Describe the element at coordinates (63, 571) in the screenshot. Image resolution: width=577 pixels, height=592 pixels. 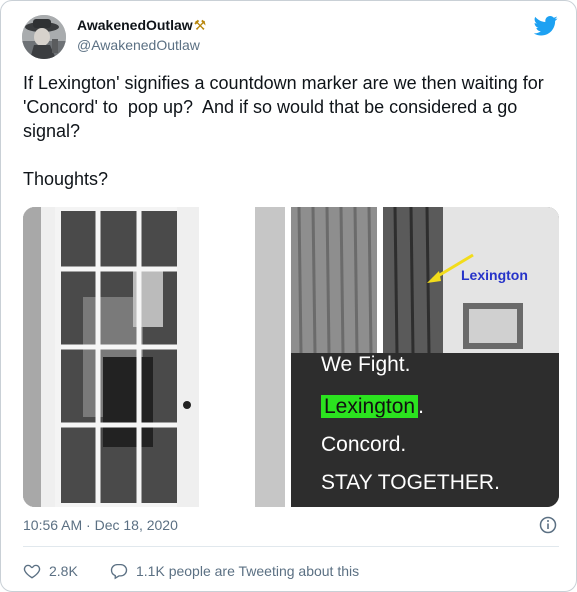
I see `like-count: 2.8K` at that location.